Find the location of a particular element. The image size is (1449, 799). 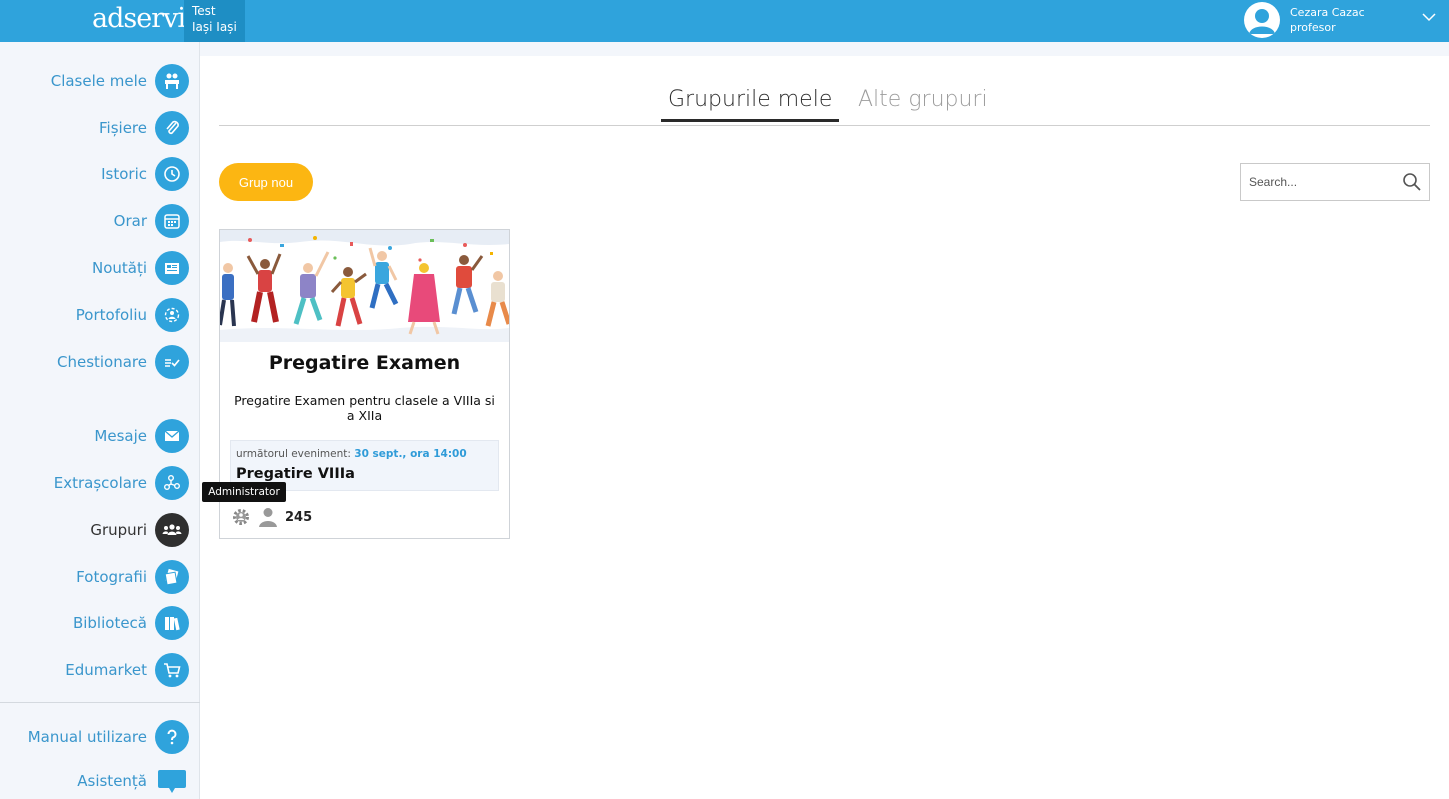

sidebar-item-label: Orar is located at coordinates (130, 221).